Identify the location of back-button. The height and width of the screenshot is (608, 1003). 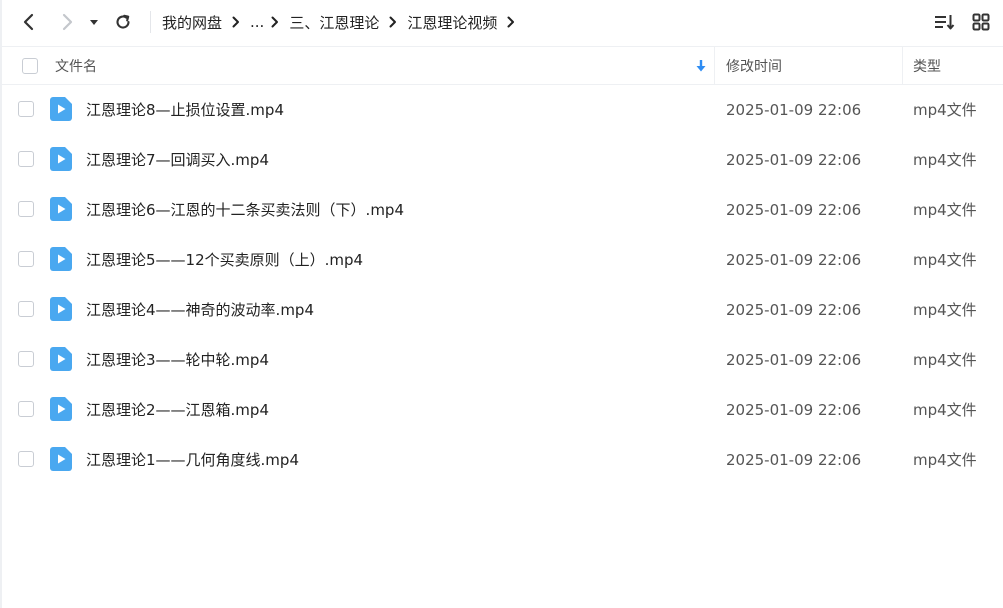
(29, 22).